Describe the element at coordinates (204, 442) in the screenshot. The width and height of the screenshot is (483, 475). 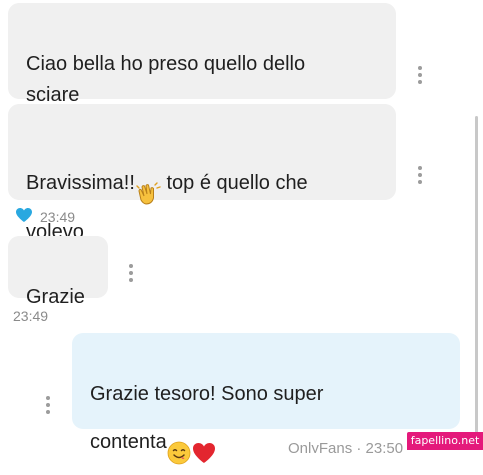
I see `red-heart-icon` at that location.